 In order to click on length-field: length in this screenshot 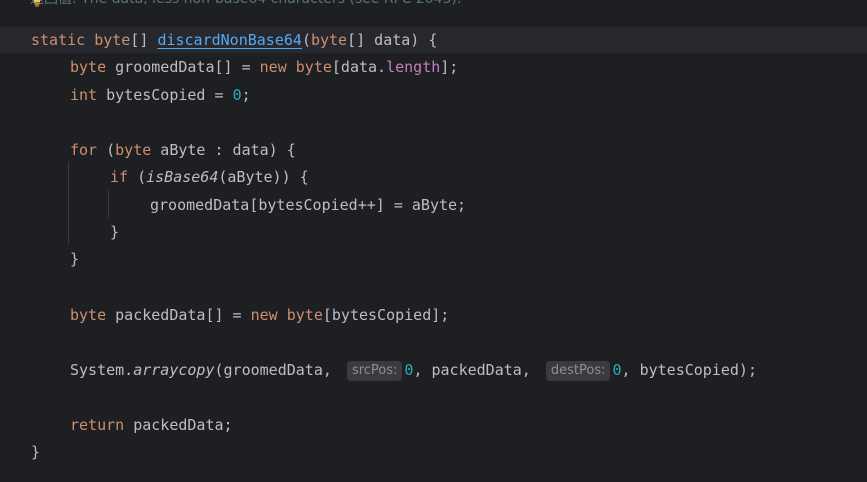, I will do `click(413, 67)`.